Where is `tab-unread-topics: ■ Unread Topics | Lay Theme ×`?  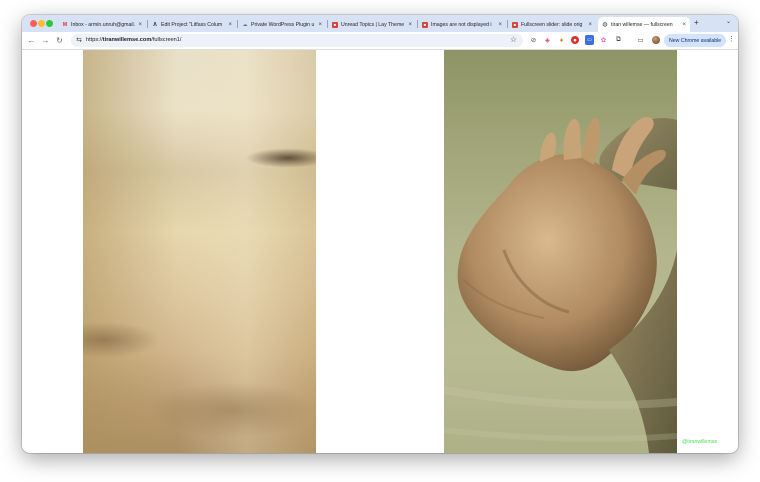 tab-unread-topics: ■ Unread Topics | Lay Theme × is located at coordinates (372, 24).